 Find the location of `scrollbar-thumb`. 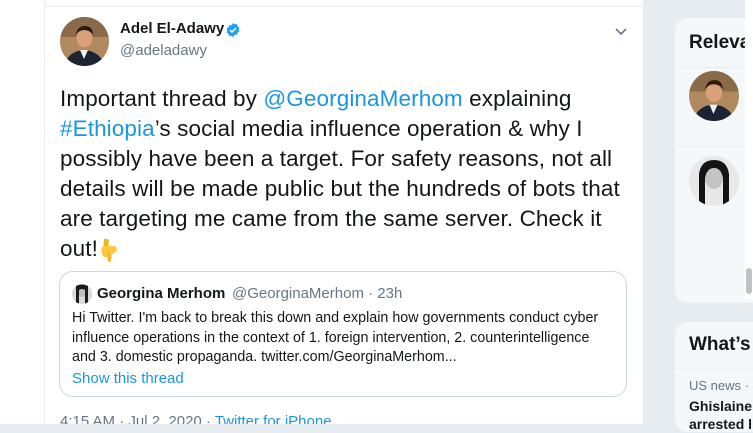

scrollbar-thumb is located at coordinates (749, 281).